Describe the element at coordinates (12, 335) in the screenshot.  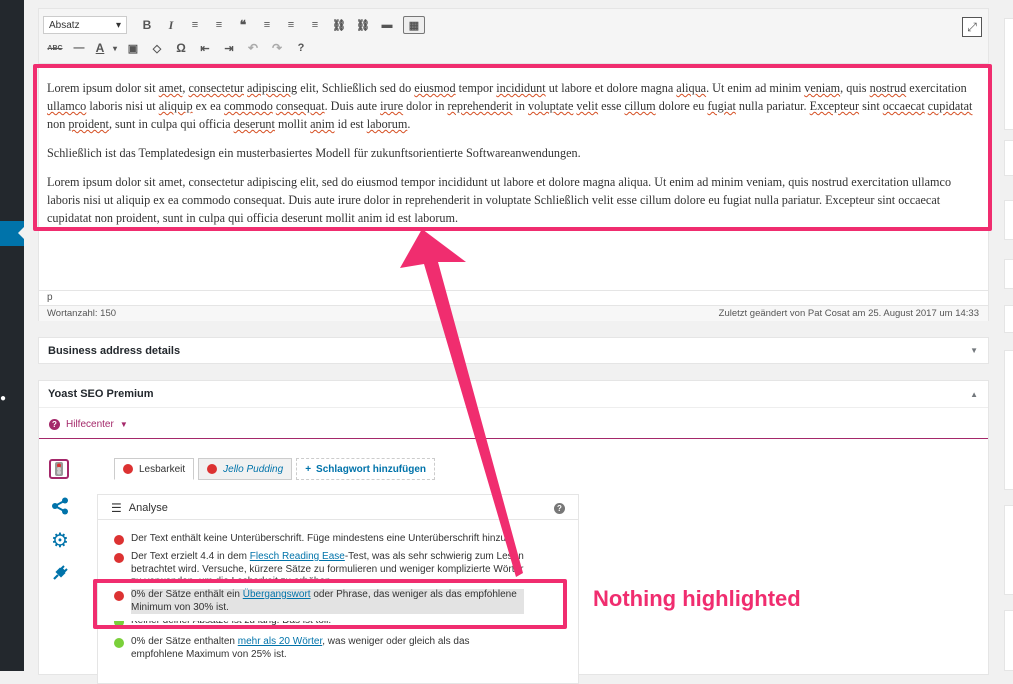
I see `admin-sidebar: ●` at that location.